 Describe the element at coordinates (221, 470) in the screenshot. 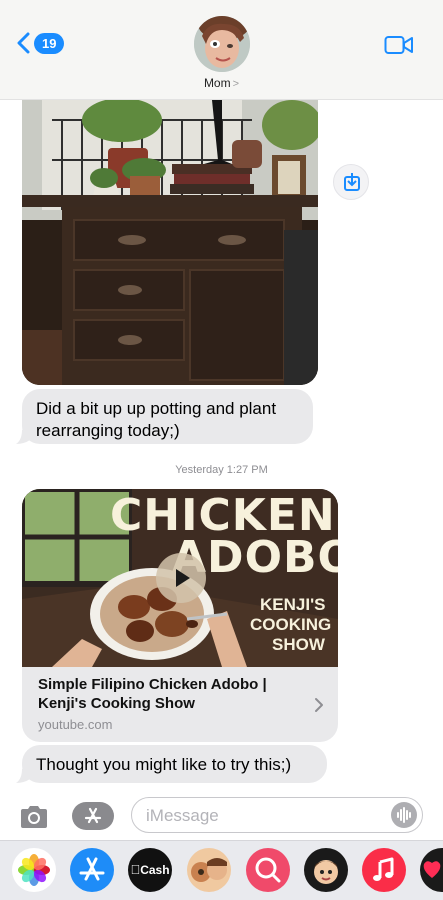

I see `message-timestamp: Yesterday 1:27 PM` at that location.